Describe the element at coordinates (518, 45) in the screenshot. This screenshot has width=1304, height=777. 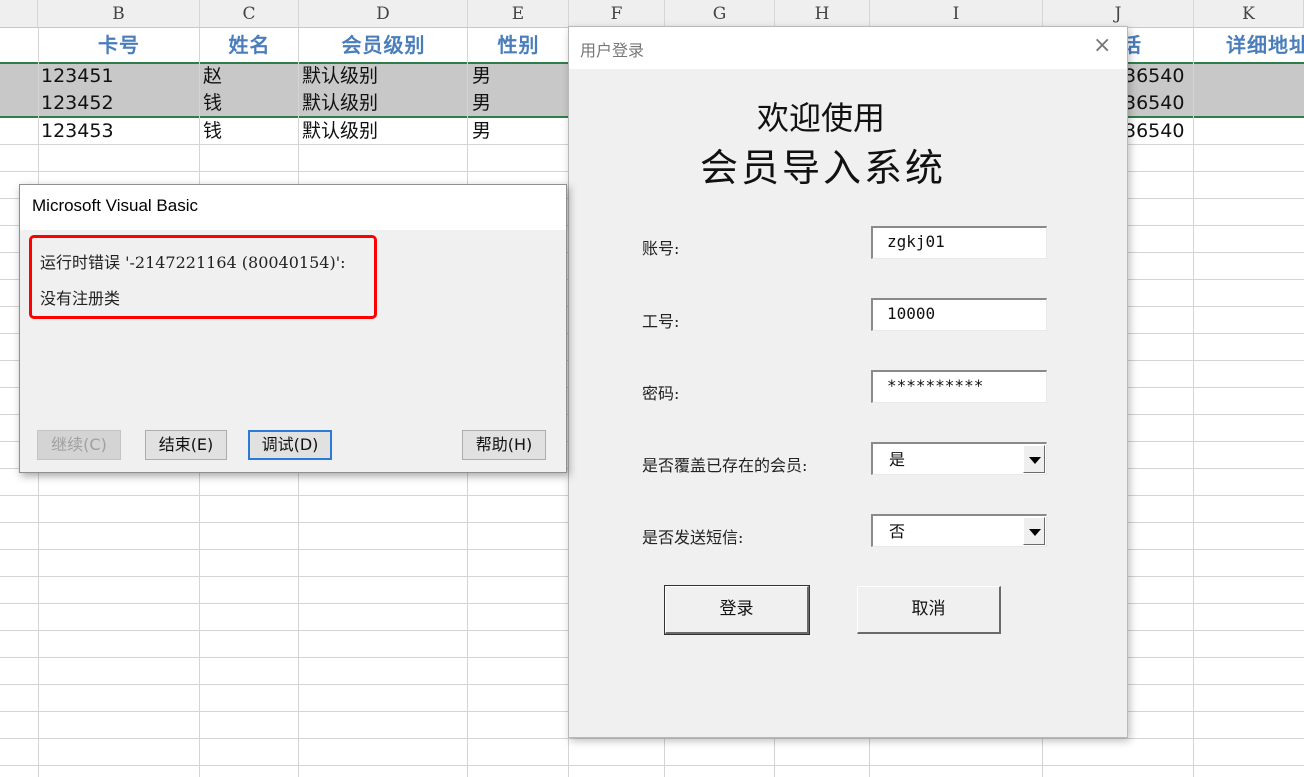
I see `header-gender: 性别` at that location.